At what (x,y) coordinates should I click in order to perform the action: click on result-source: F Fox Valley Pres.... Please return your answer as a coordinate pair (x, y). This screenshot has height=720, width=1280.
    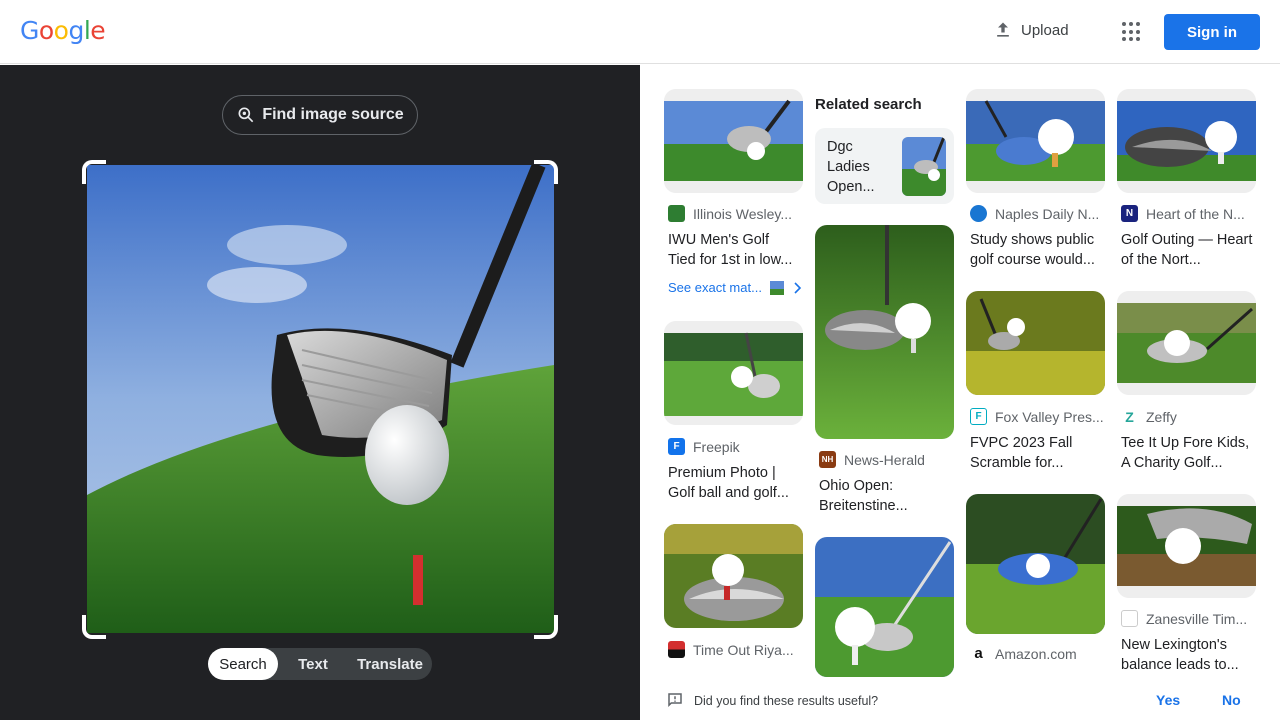
    Looking at the image, I should click on (1038, 416).